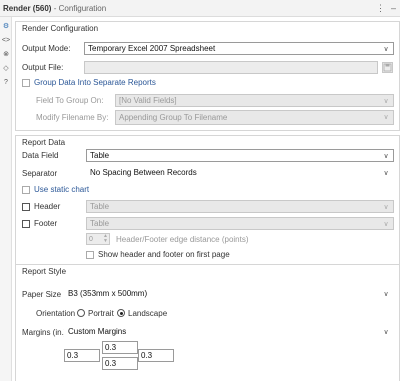 The image size is (400, 381). I want to click on static-chart-checkbox, so click(26, 190).